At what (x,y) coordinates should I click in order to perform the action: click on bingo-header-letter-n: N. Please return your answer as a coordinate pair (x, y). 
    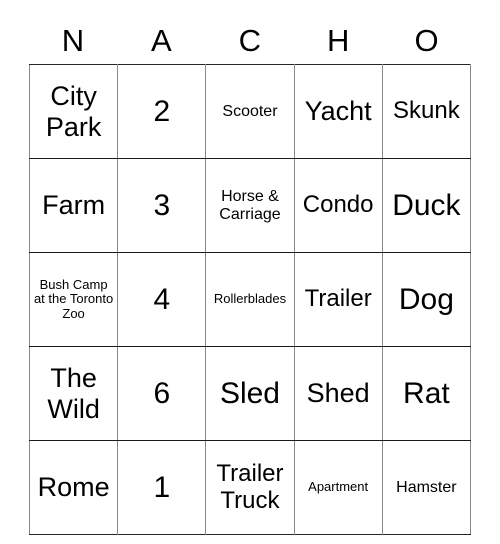
    Looking at the image, I should click on (73, 40).